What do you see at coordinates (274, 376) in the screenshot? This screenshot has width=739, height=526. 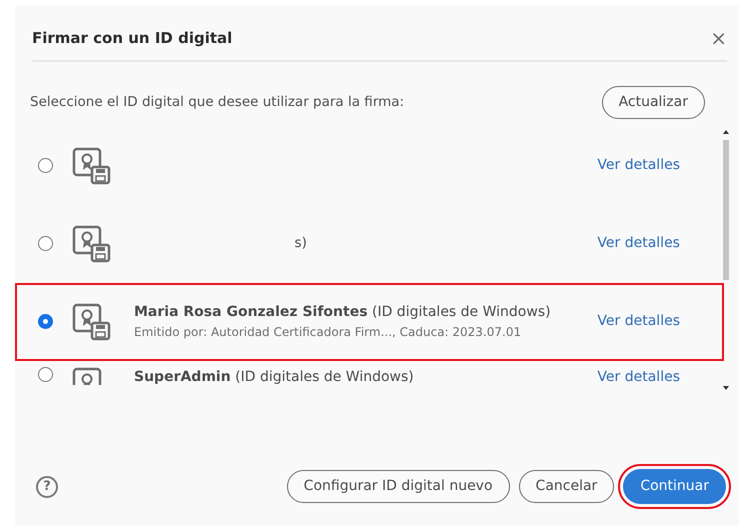 I see `id-name: SuperAdmin (ID digitales de Windows)` at bounding box center [274, 376].